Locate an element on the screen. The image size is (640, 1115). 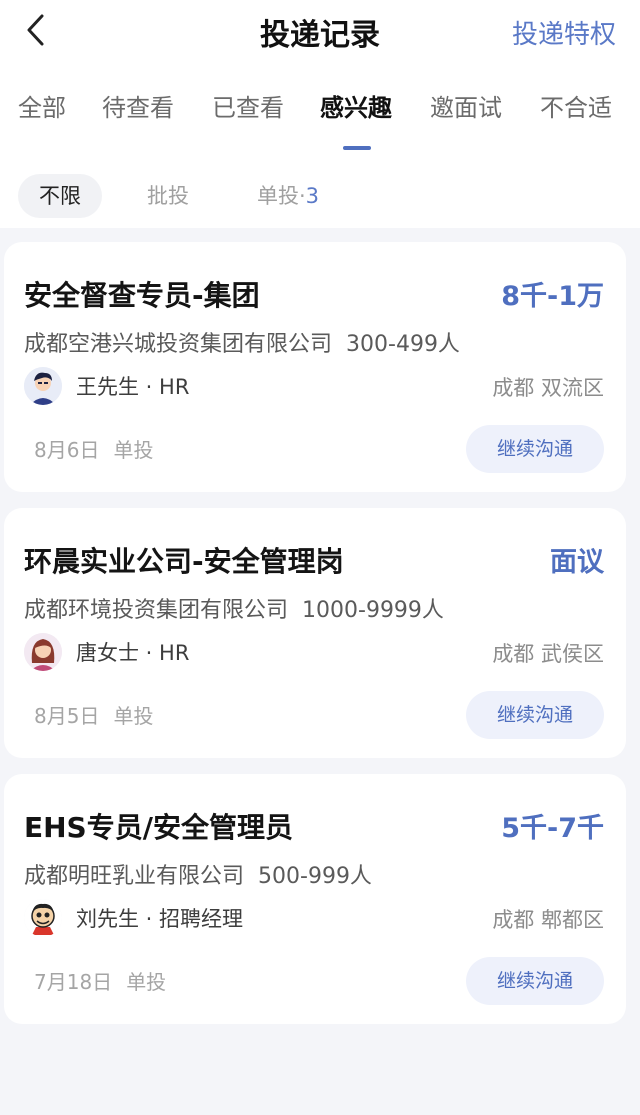
cartoon-avatar-icon is located at coordinates (43, 918).